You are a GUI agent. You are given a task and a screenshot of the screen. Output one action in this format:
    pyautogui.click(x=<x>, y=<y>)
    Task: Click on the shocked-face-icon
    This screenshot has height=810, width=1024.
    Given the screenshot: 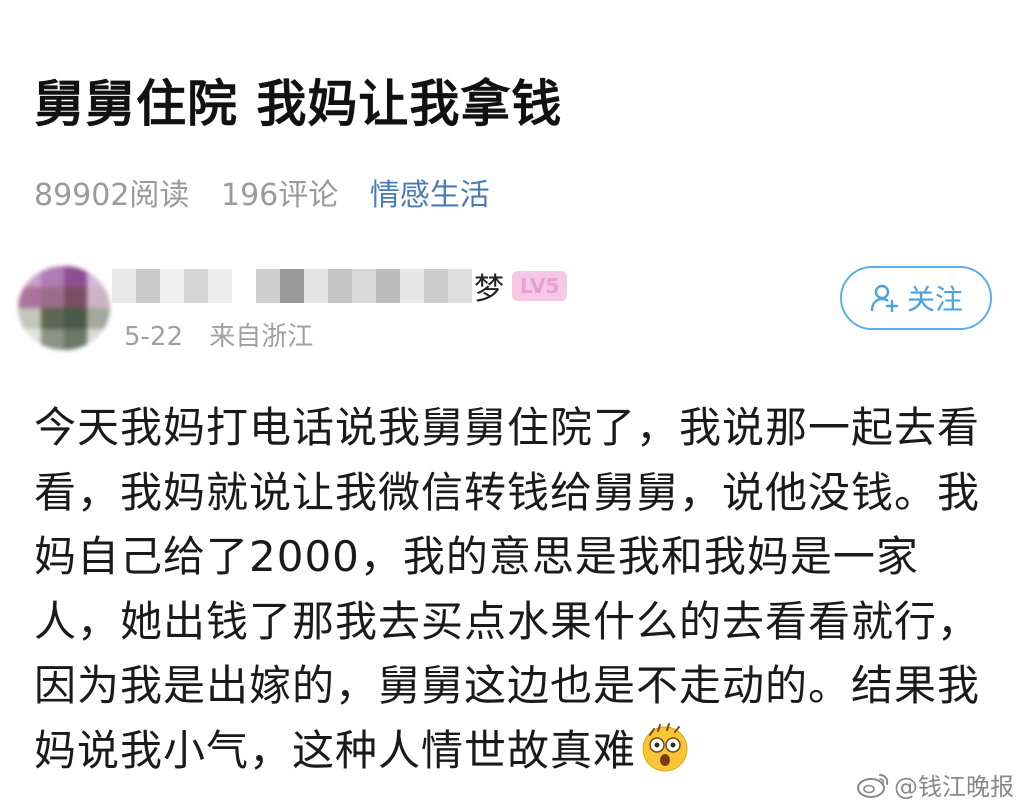 What is the action you would take?
    pyautogui.click(x=665, y=746)
    